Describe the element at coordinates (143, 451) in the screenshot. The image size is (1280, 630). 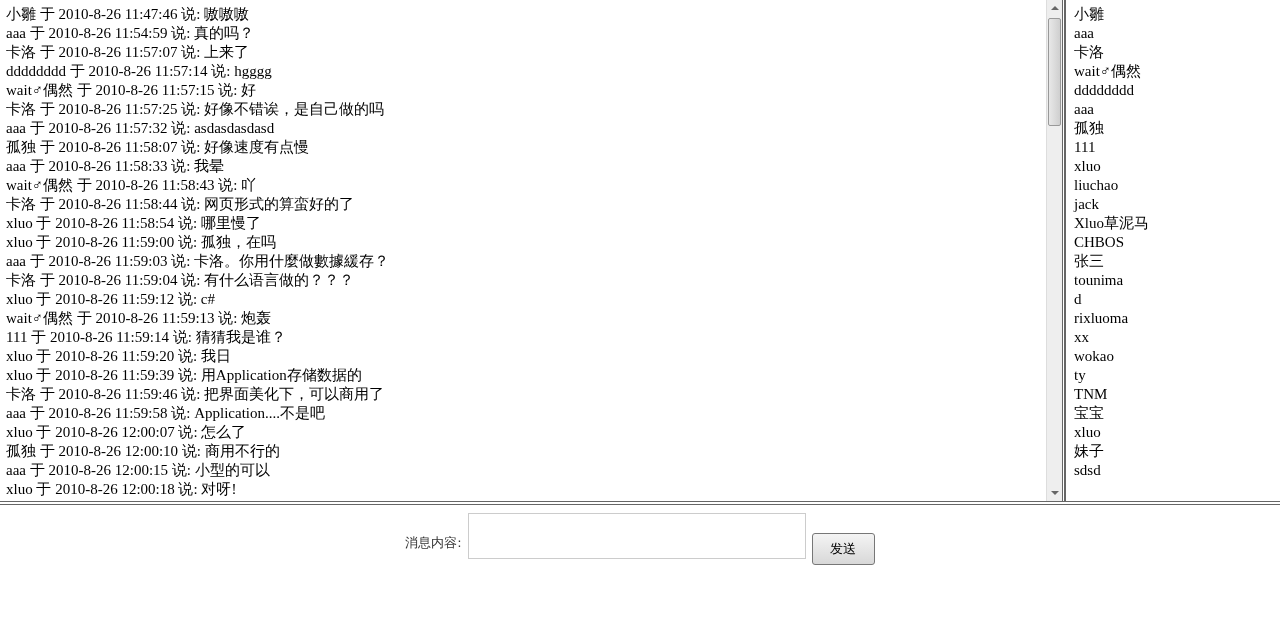
I see `chat-message: 孤独 于 2010-8-26 12:00:10 说: 商用不行的` at that location.